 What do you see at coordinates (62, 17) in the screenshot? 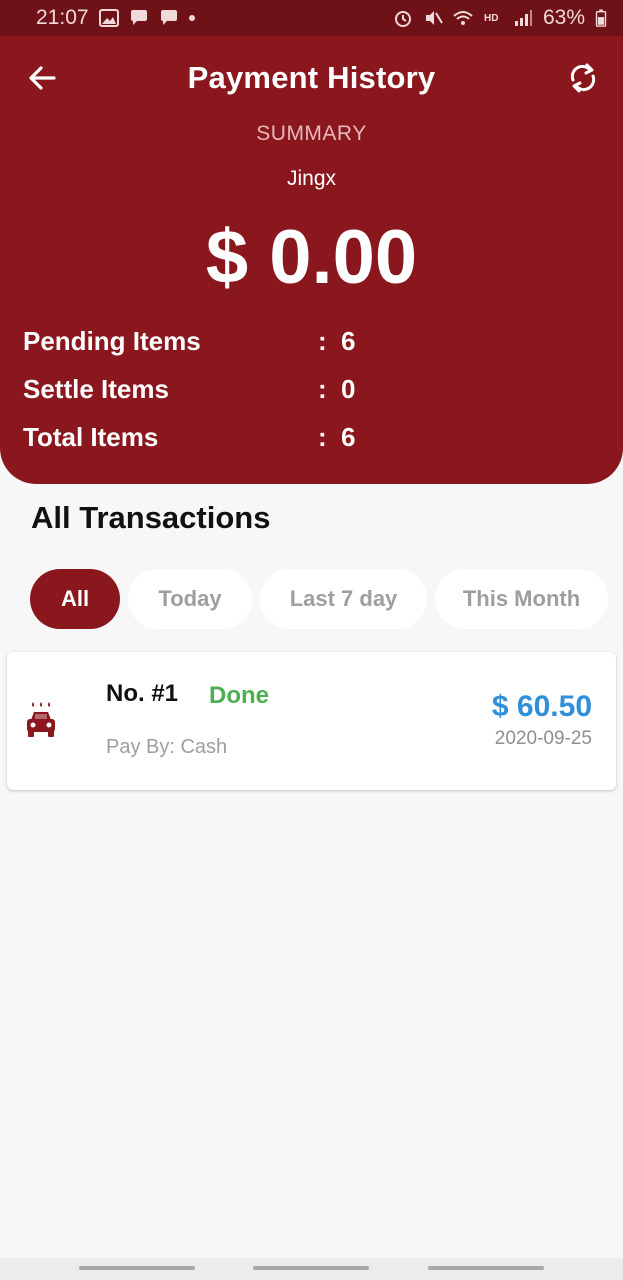
I see `status-time: 21:07` at bounding box center [62, 17].